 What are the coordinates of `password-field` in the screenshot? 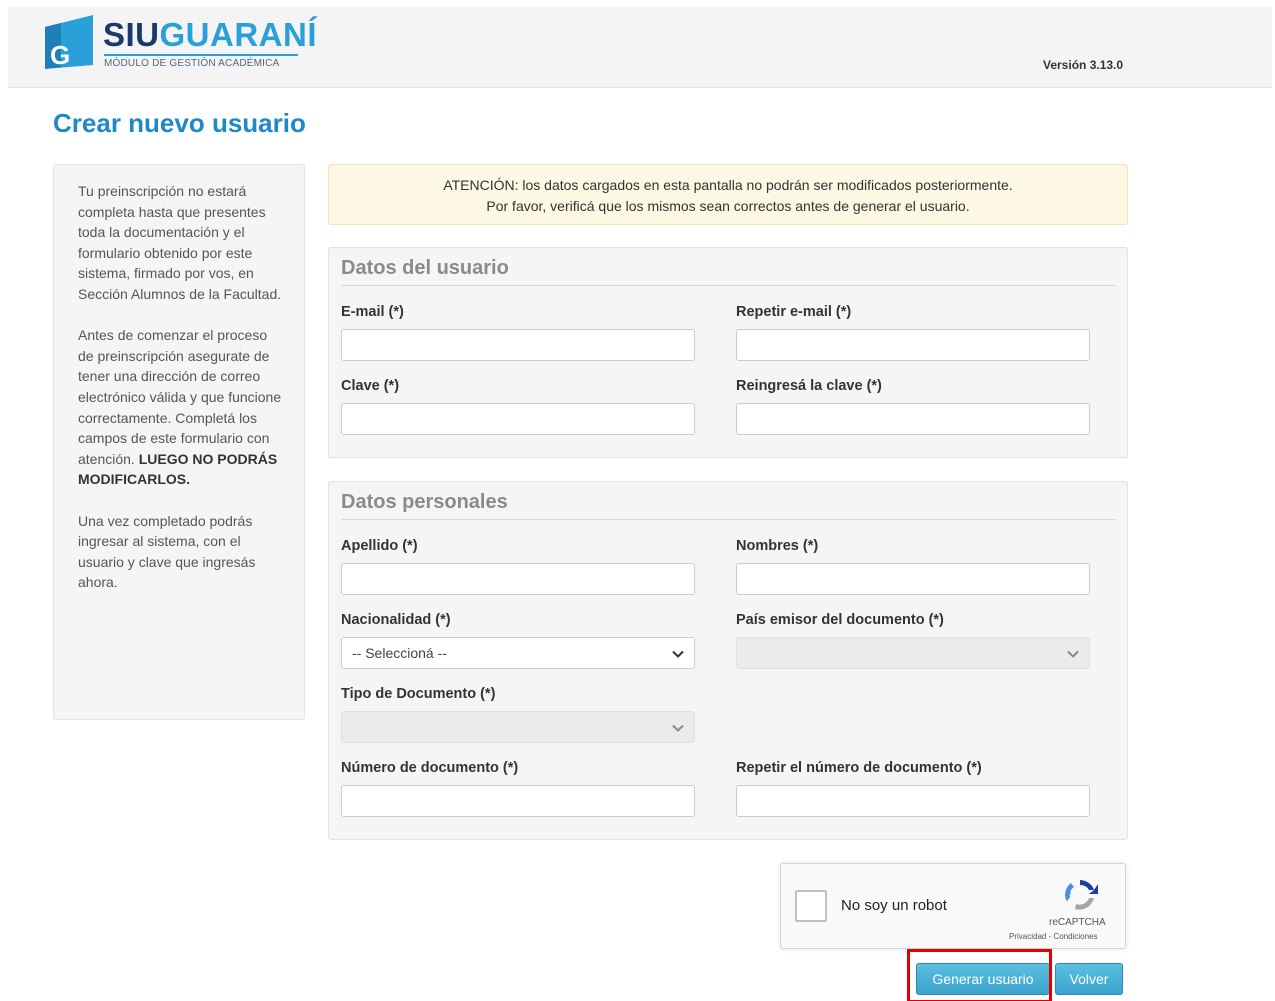 It's located at (518, 419).